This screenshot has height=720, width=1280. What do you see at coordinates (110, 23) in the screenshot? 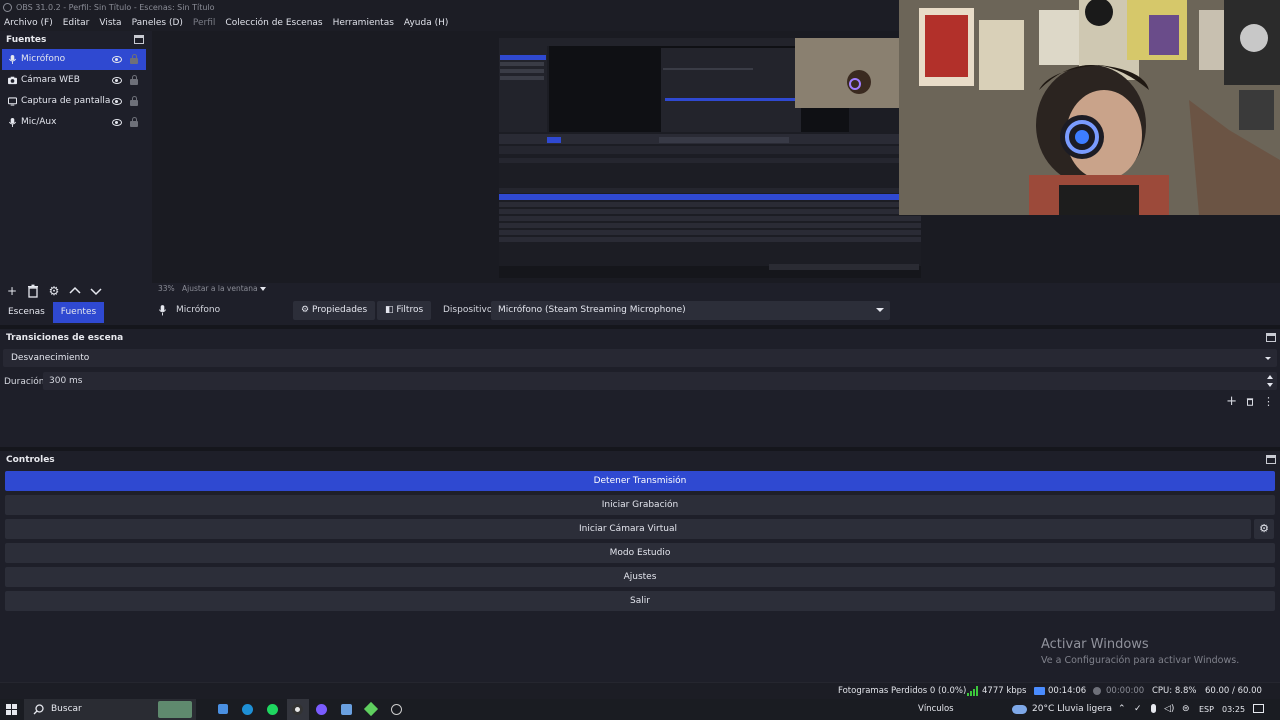
I see `menu-vista: Vista` at bounding box center [110, 23].